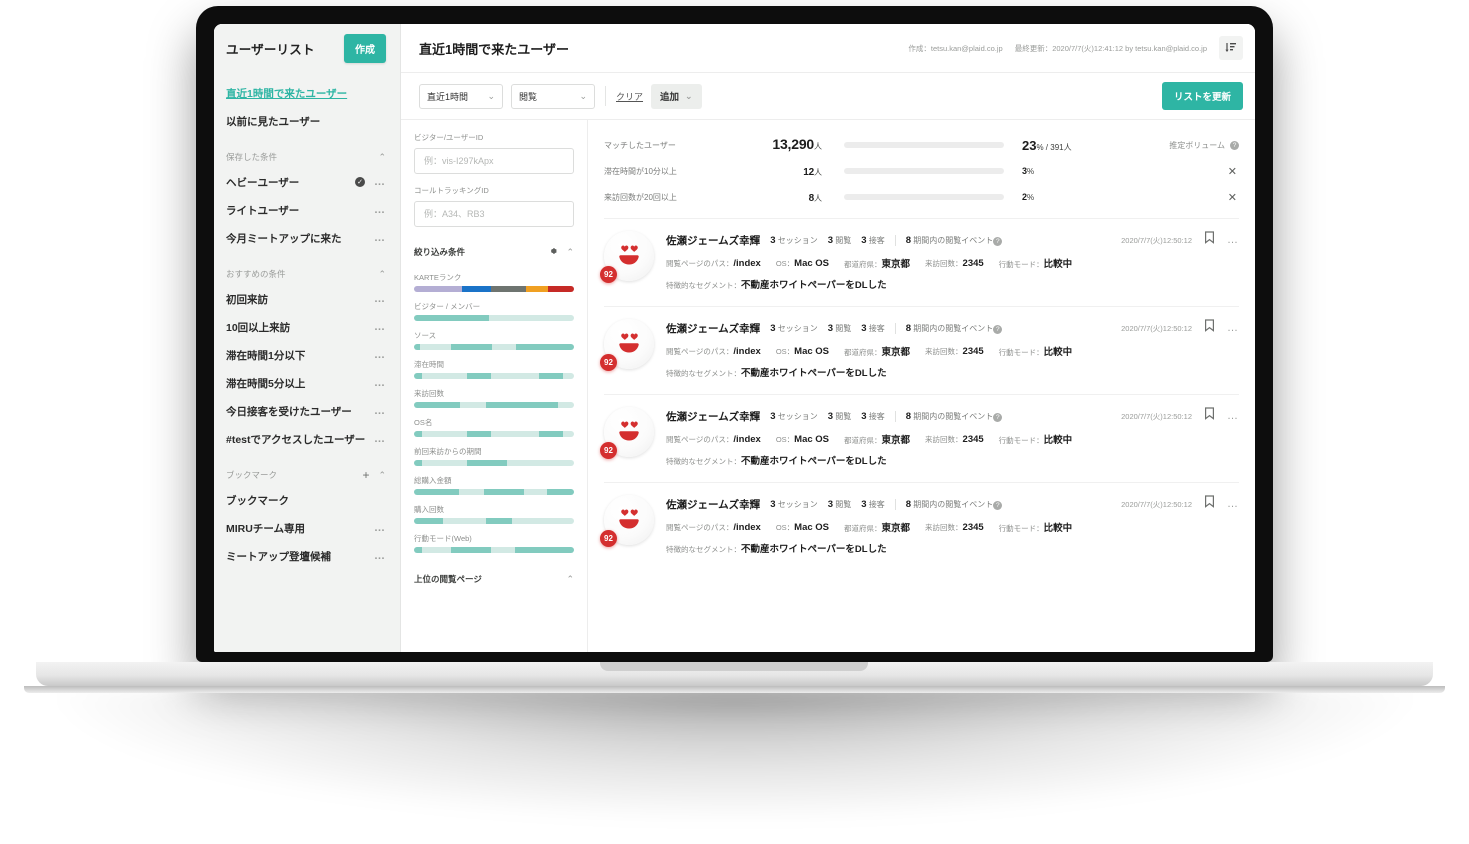 Image resolution: width=1469 pixels, height=844 pixels. Describe the element at coordinates (629, 96) in the screenshot. I see `clear-link: クリア` at that location.